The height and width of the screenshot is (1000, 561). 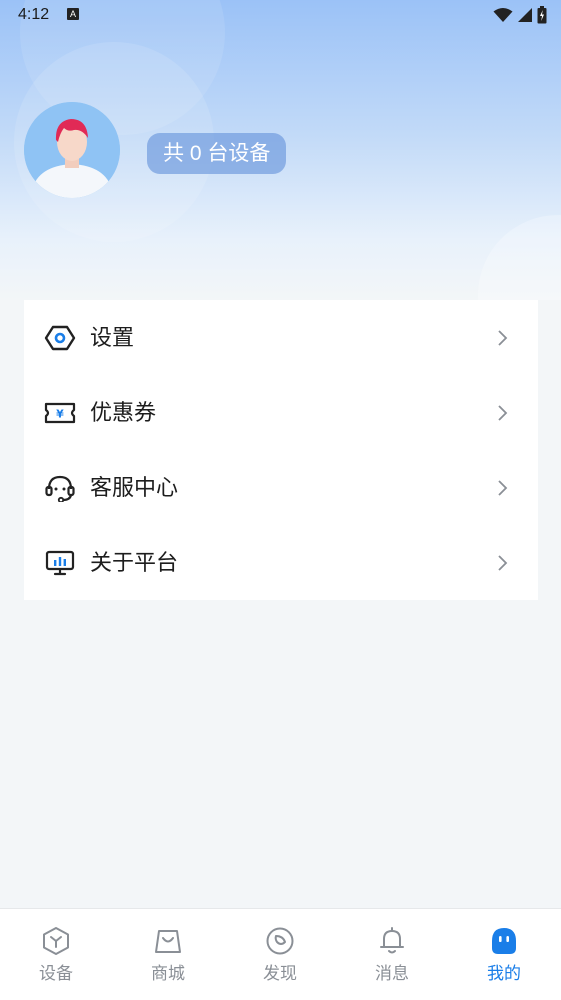 What do you see at coordinates (56, 941) in the screenshot?
I see `device-cube-icon` at bounding box center [56, 941].